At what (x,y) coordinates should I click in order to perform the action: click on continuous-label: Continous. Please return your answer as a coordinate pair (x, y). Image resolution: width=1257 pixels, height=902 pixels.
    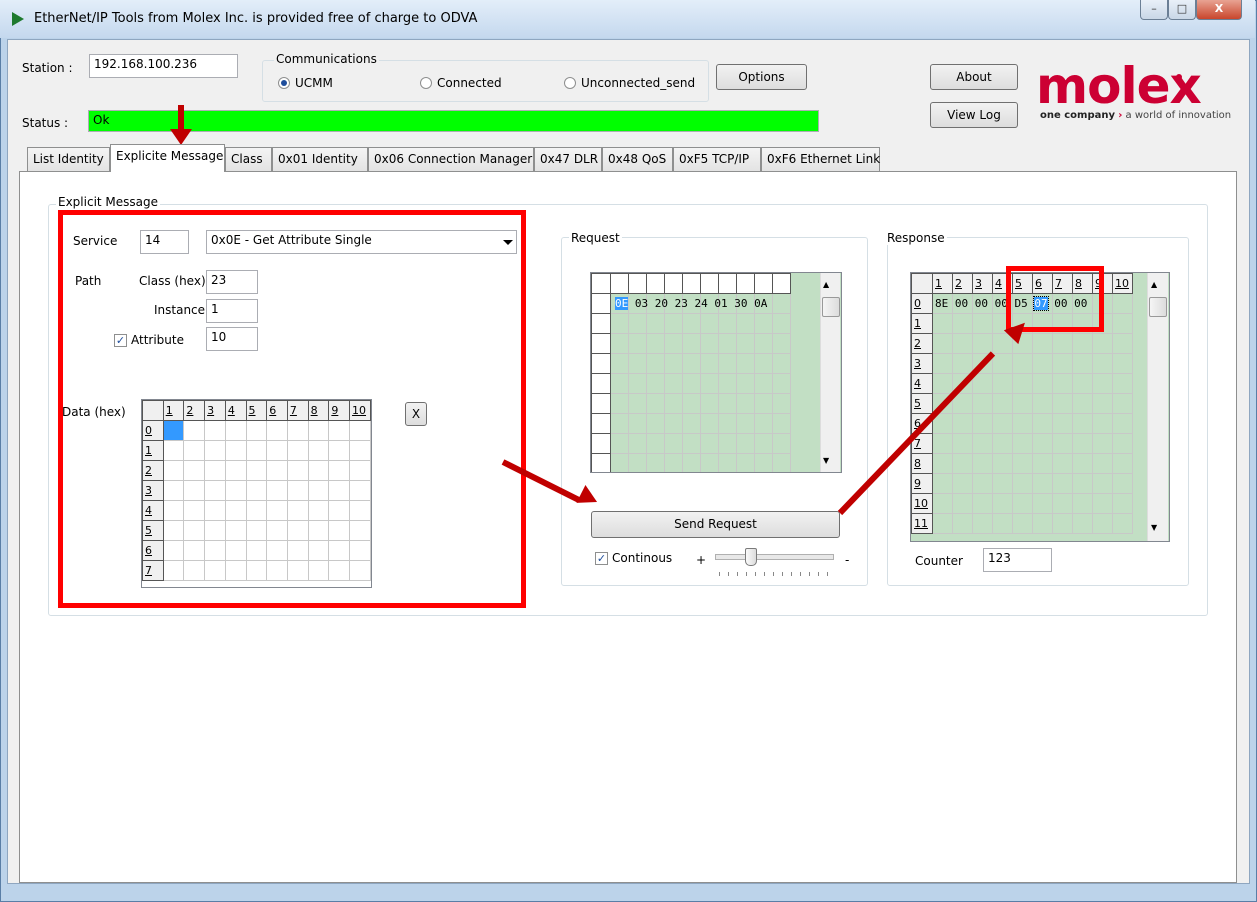
    Looking at the image, I should click on (642, 558).